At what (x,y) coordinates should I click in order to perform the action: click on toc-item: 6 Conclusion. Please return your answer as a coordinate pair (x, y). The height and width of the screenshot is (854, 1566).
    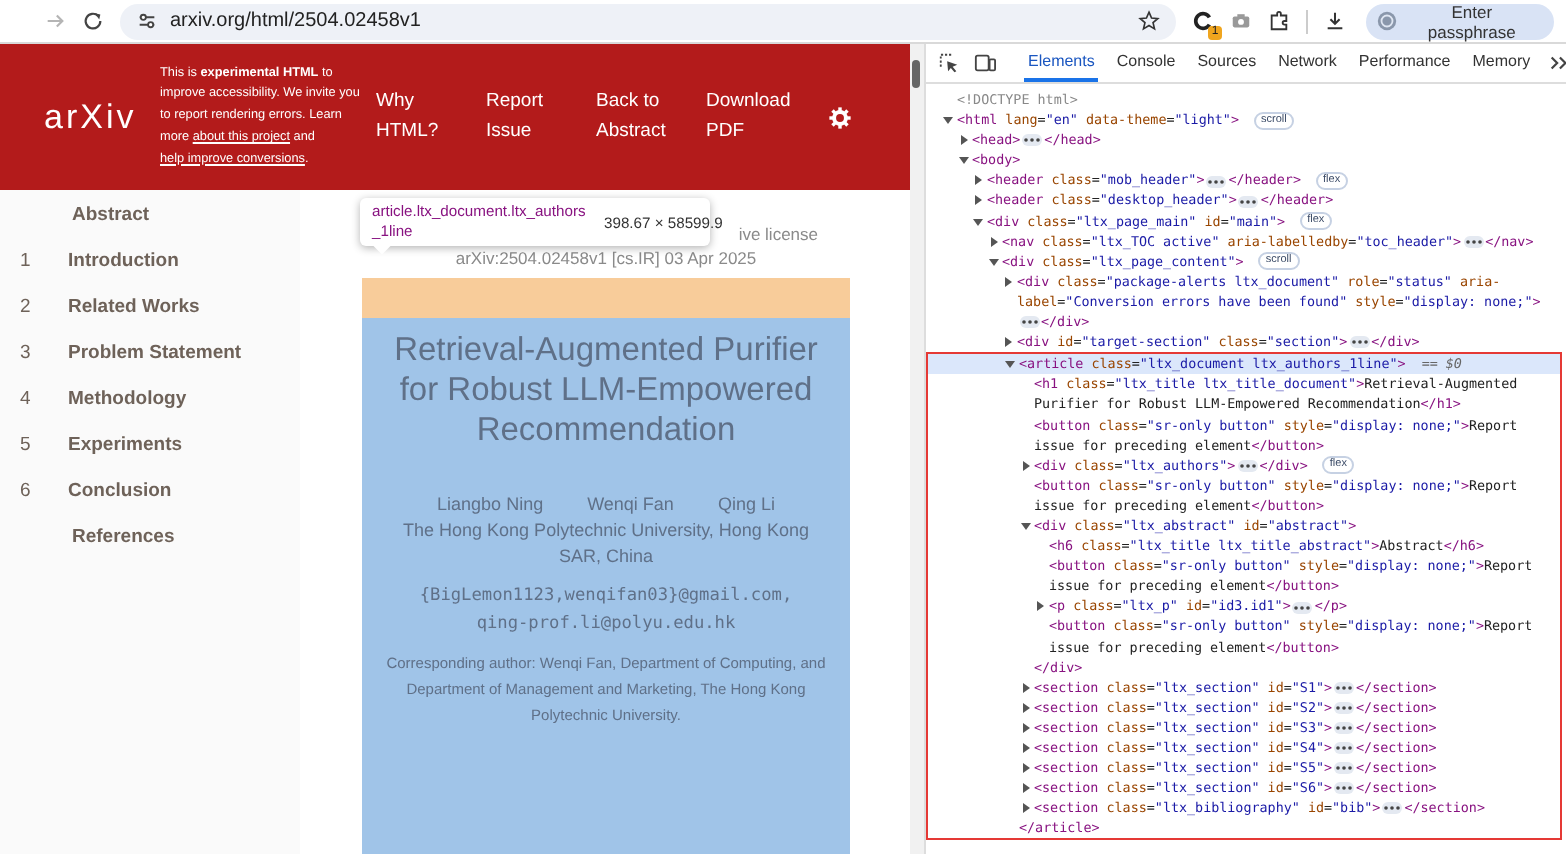
    Looking at the image, I should click on (150, 491).